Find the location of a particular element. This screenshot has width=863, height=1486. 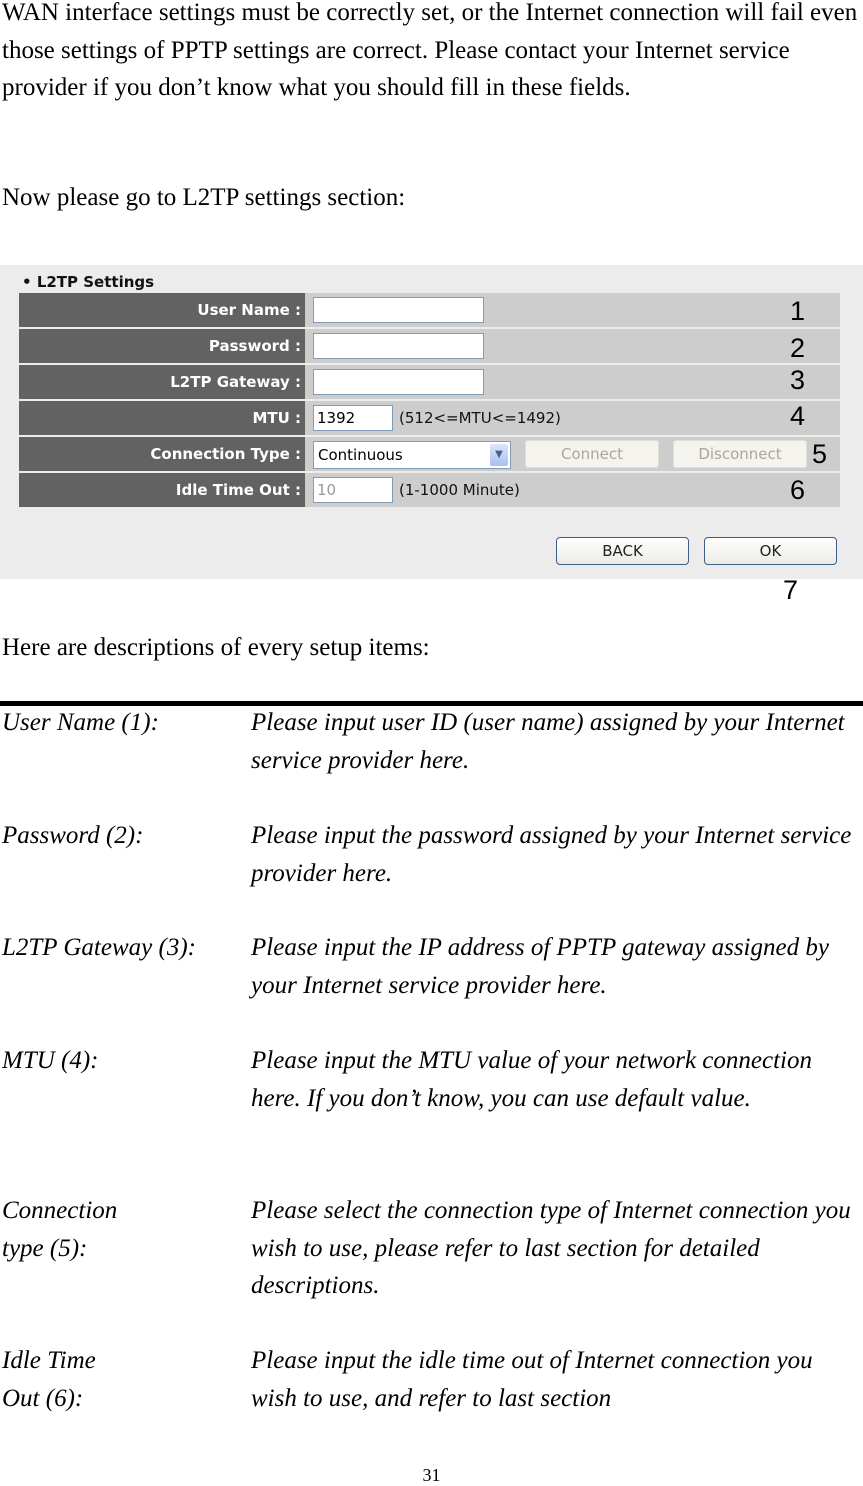

marker-3: 3 is located at coordinates (797, 380).